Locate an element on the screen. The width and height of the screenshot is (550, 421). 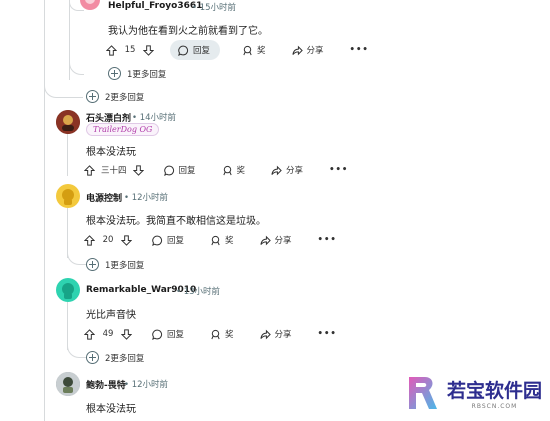
vote-group: 49 is located at coordinates (108, 334).